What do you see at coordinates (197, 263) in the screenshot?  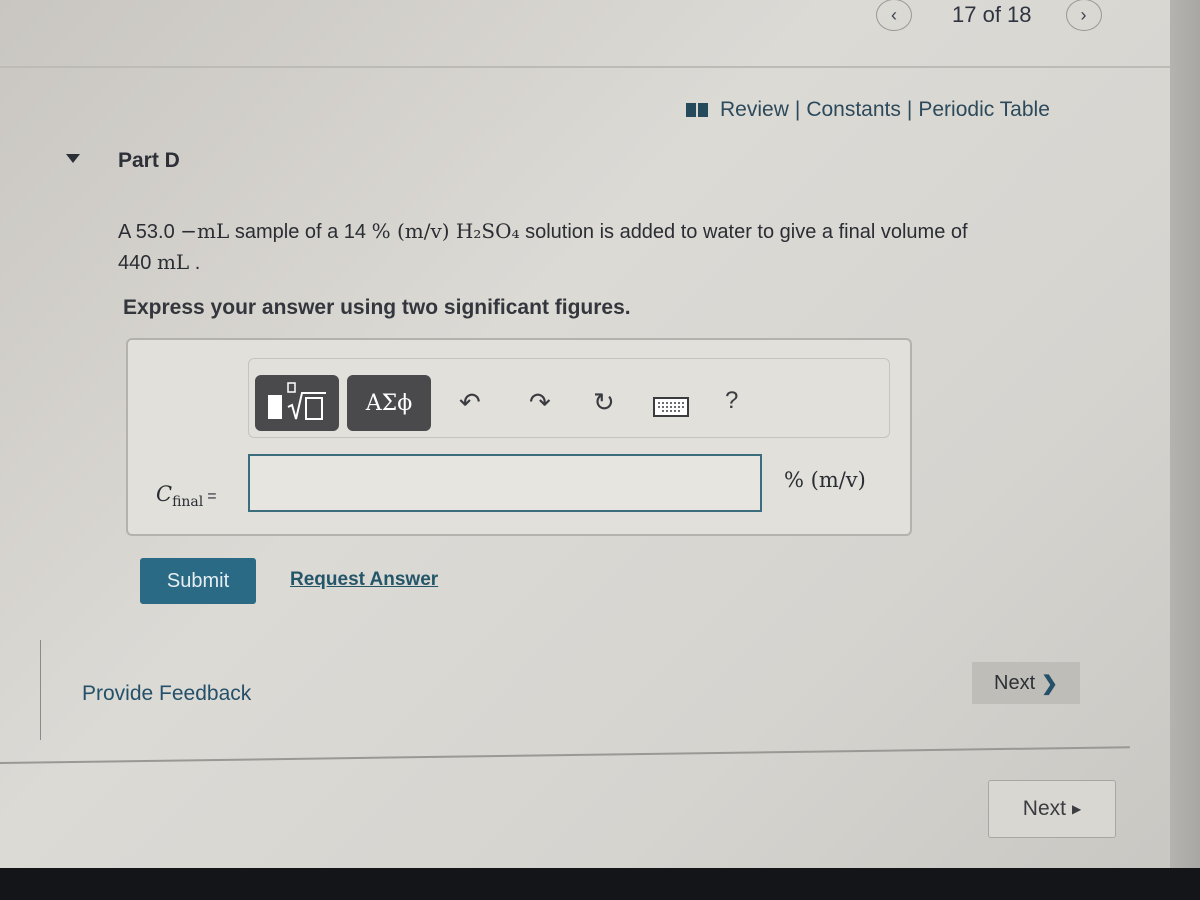 I see `question-fragment: .` at bounding box center [197, 263].